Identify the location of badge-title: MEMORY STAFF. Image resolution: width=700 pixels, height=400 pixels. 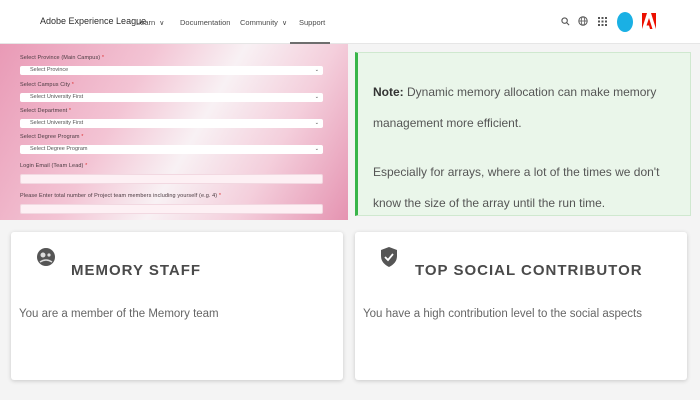
(136, 270).